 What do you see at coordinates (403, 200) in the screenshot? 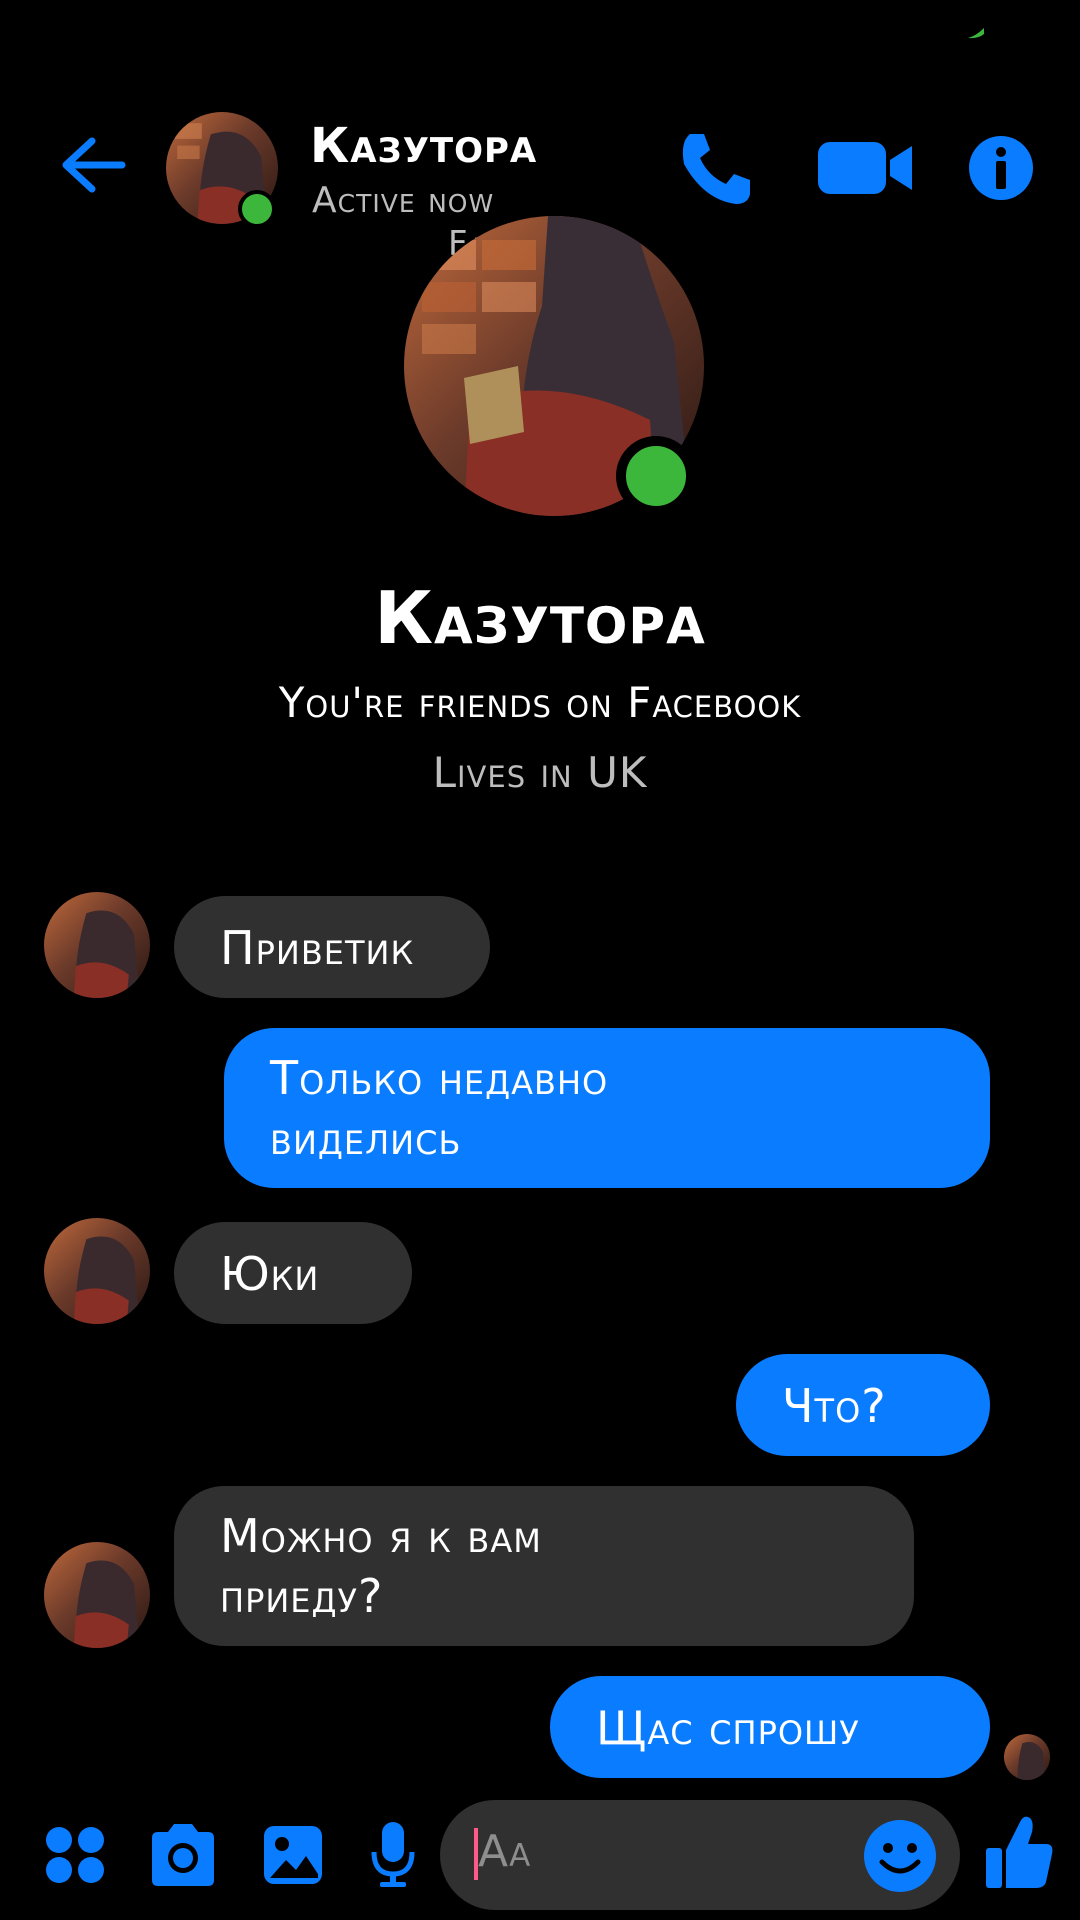
I see `active-status: Active now` at bounding box center [403, 200].